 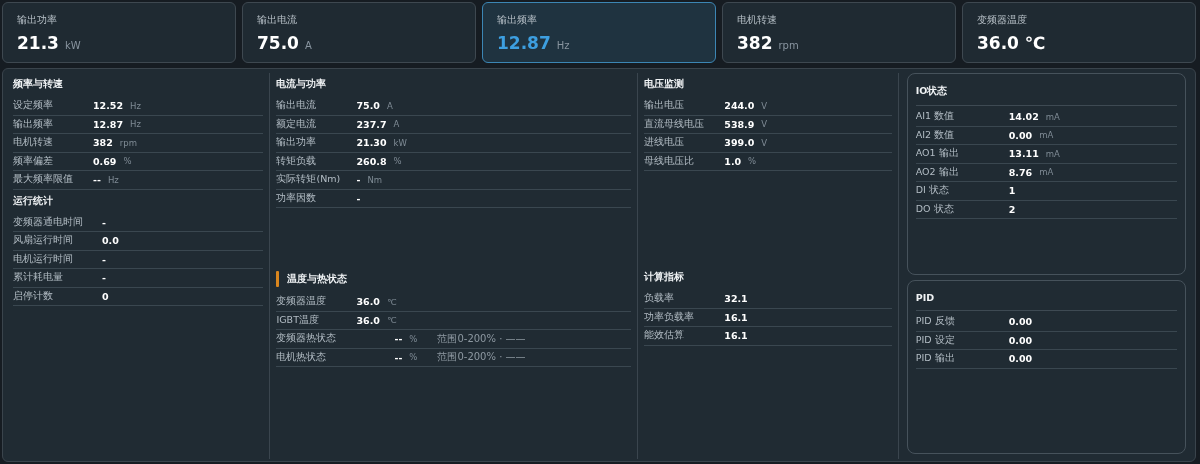 I want to click on metric-value: 382, so click(x=755, y=43).